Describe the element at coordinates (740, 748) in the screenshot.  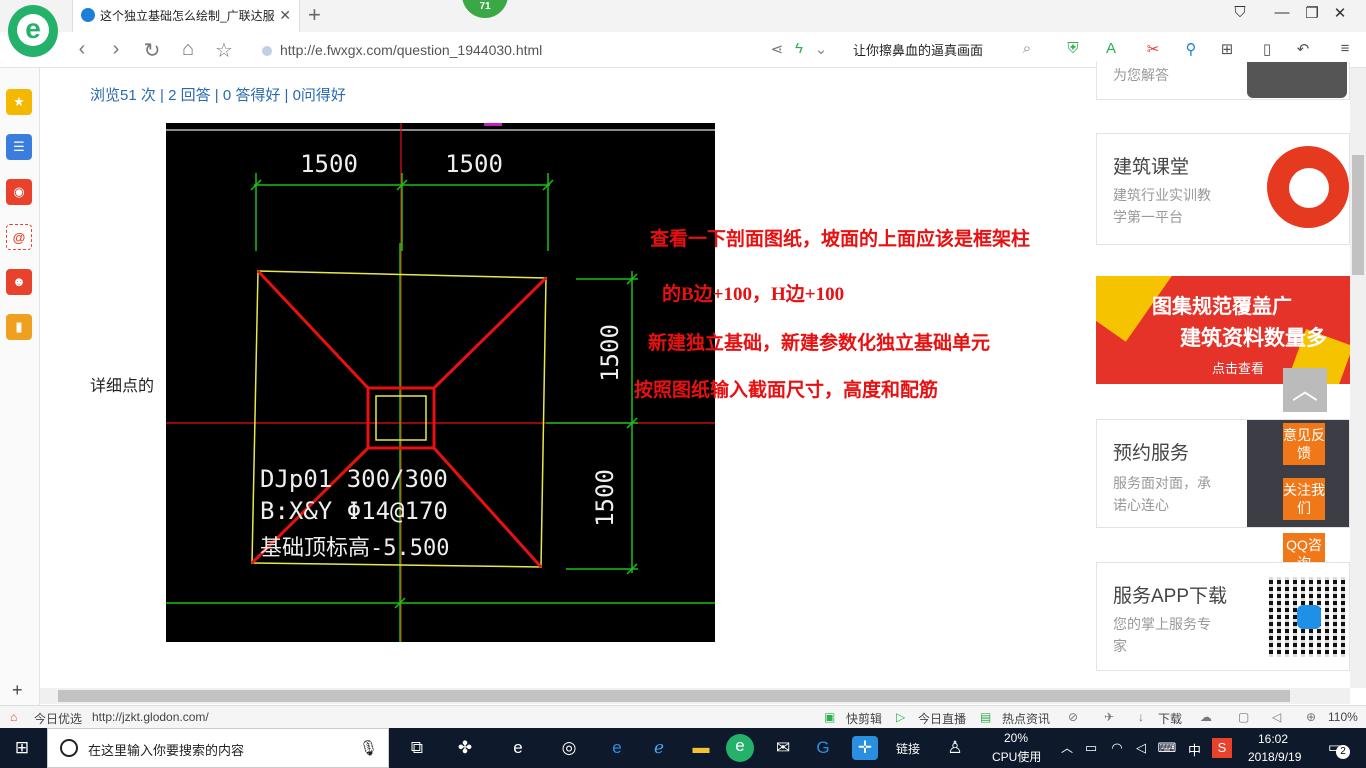
I see `browser-task-icon: e` at that location.